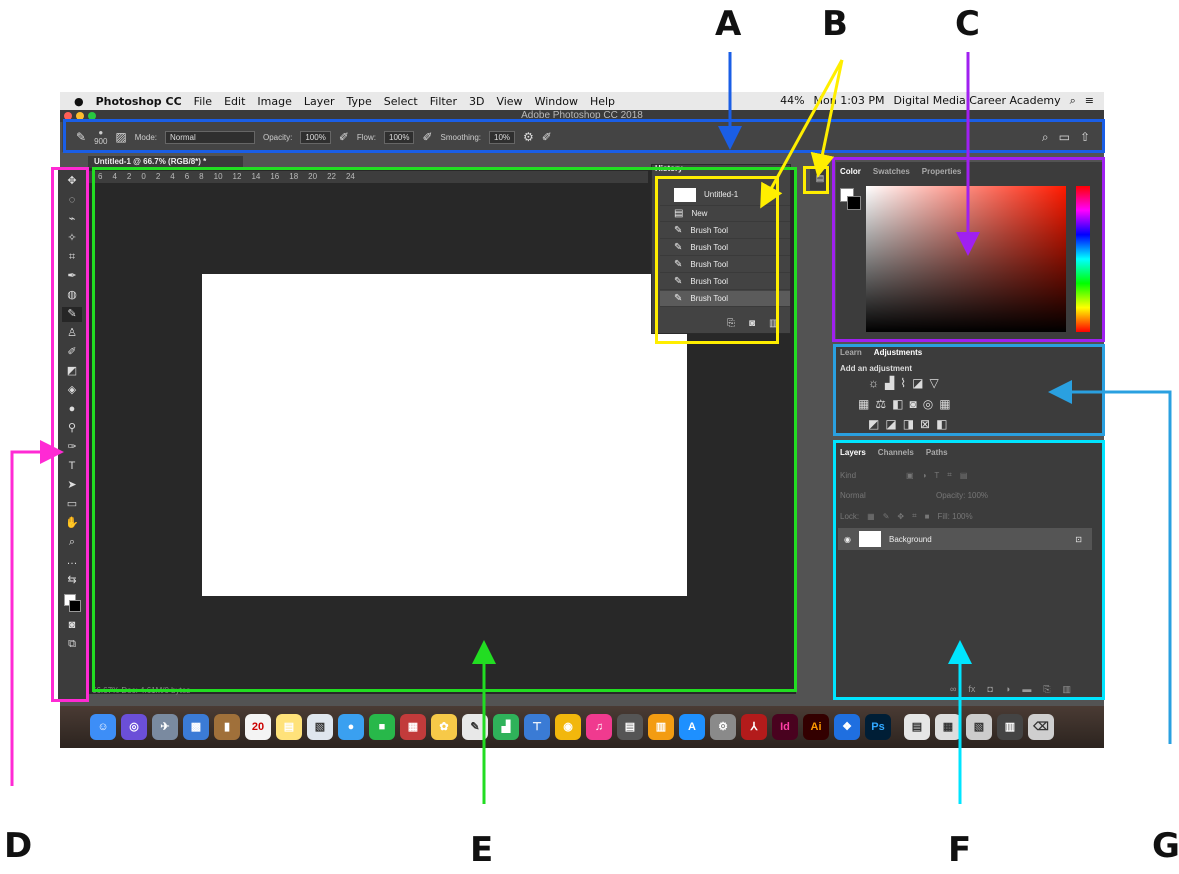 This screenshot has height=874, width=1179. What do you see at coordinates (1110, 562) in the screenshot?
I see `arrow-g` at bounding box center [1110, 562].